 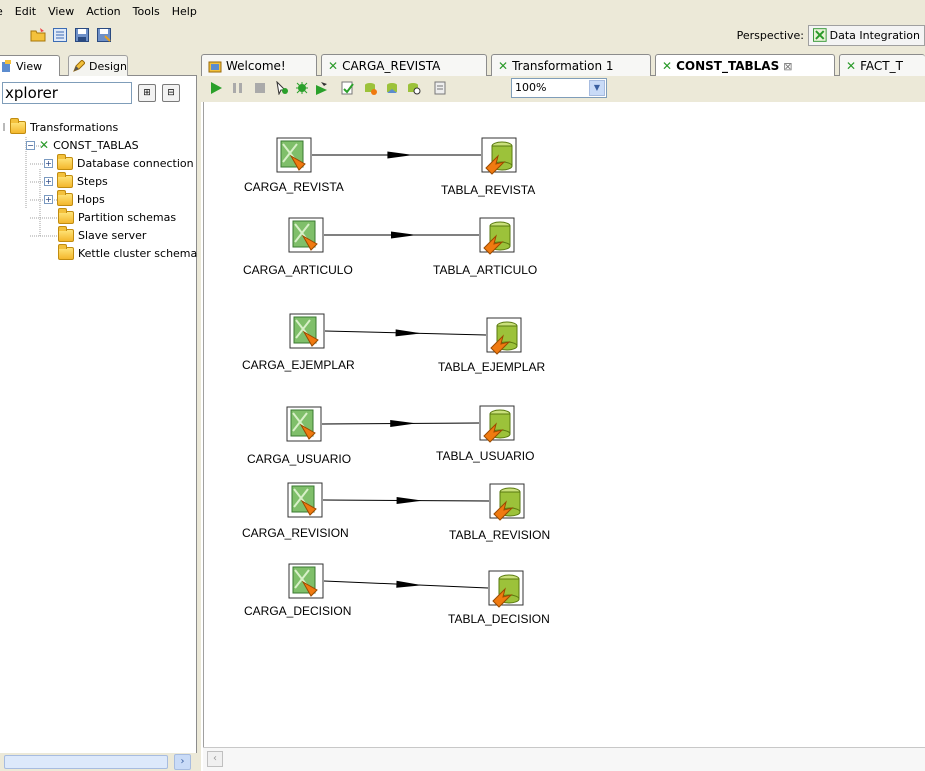 What do you see at coordinates (238, 88) in the screenshot?
I see `pause-icon` at bounding box center [238, 88].